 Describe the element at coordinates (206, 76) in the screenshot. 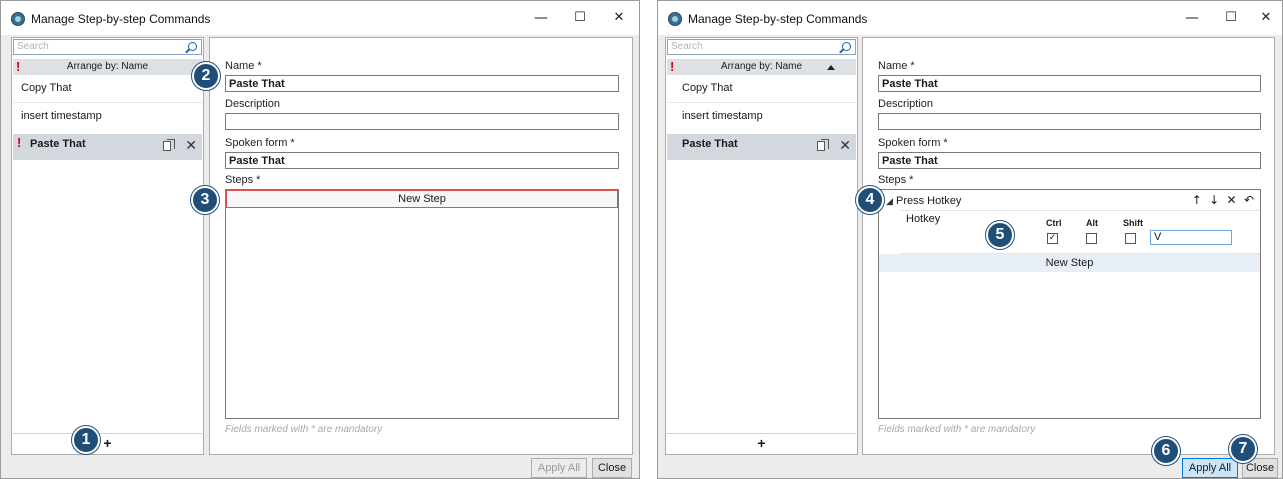

I see `step-badge-2: 2` at that location.